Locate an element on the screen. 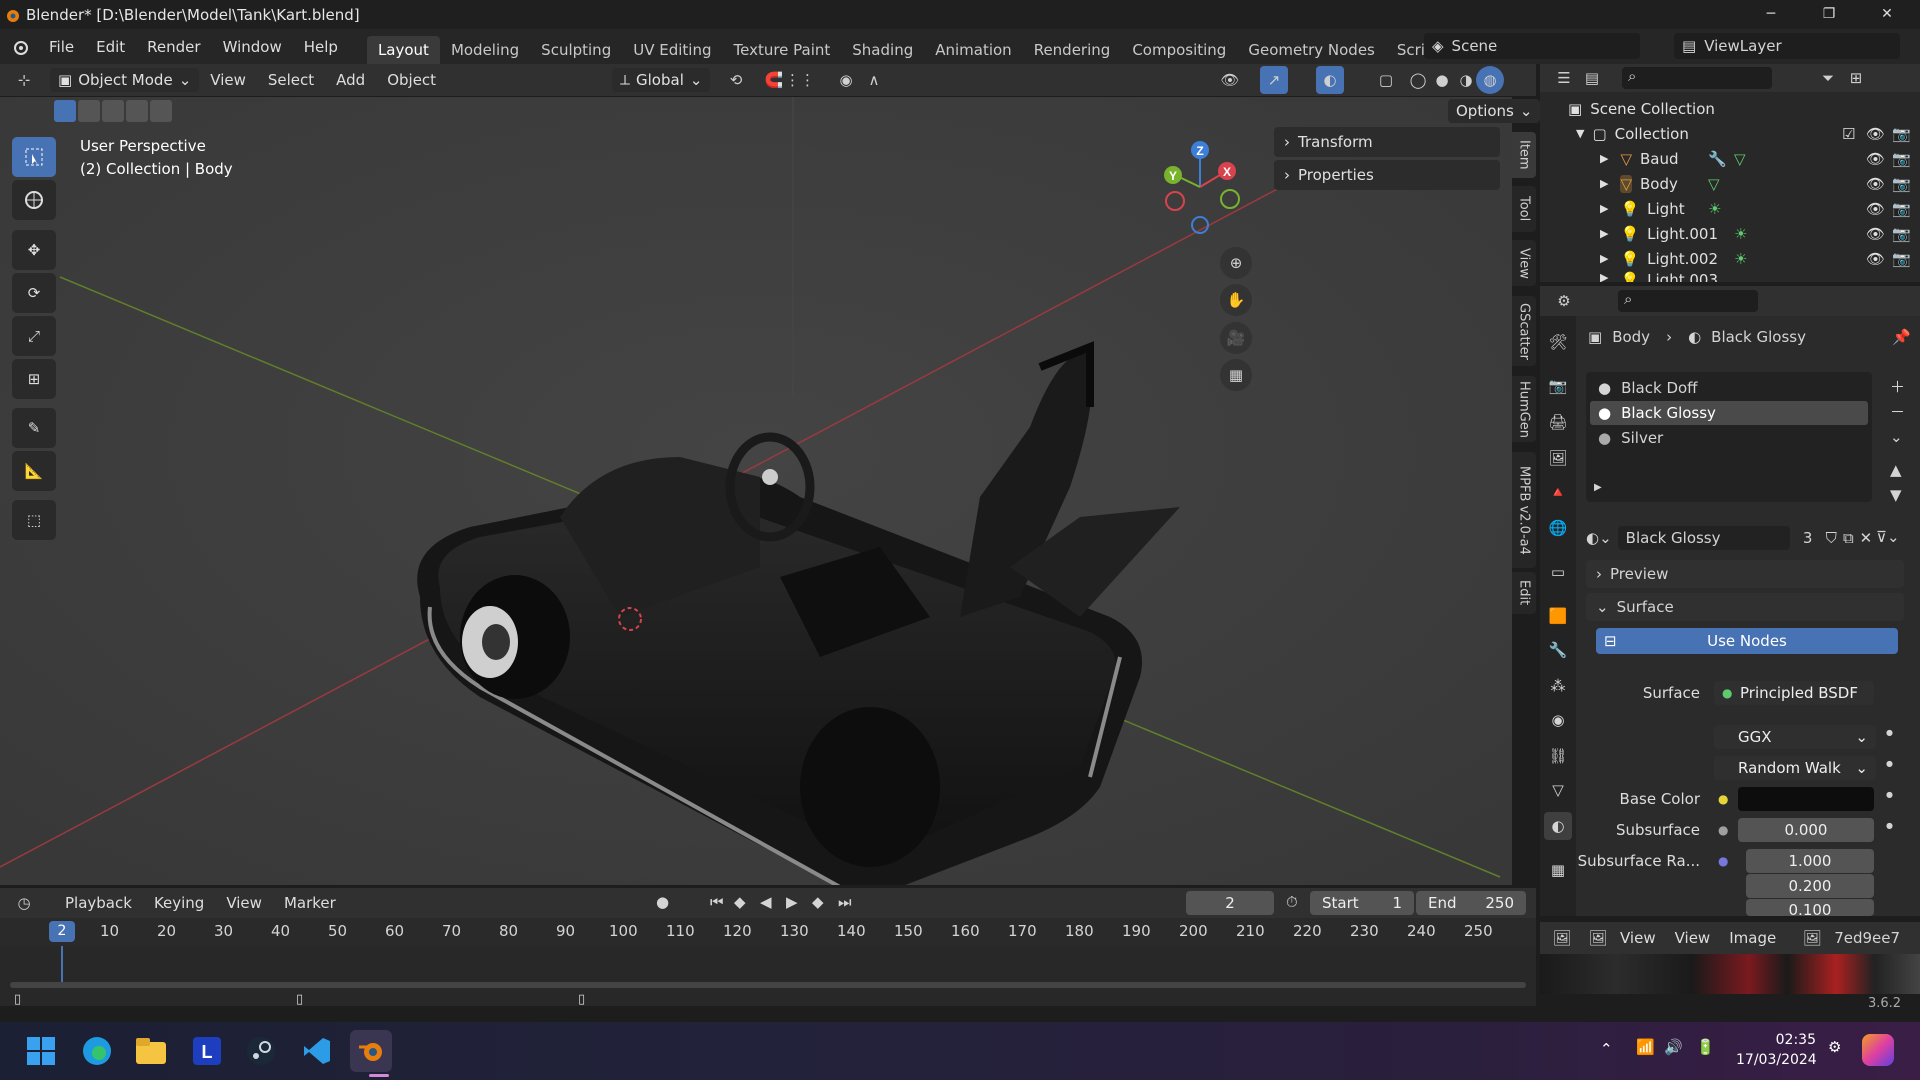 The image size is (1920, 1080). world-tab-icon: 🌐 is located at coordinates (1558, 528).